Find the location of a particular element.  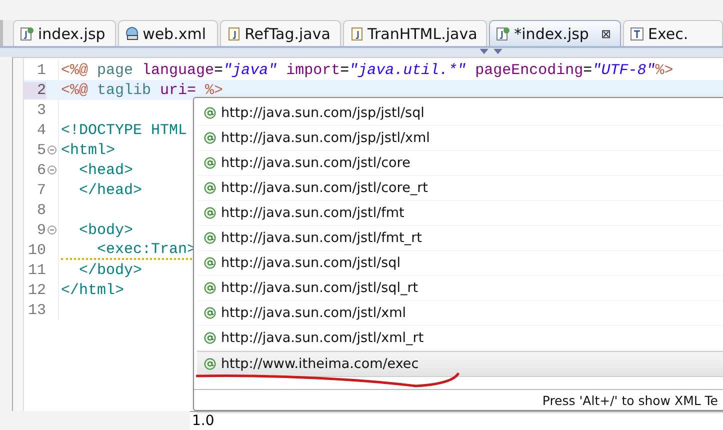

editor-tab: index.jsp is located at coordinates (64, 33).